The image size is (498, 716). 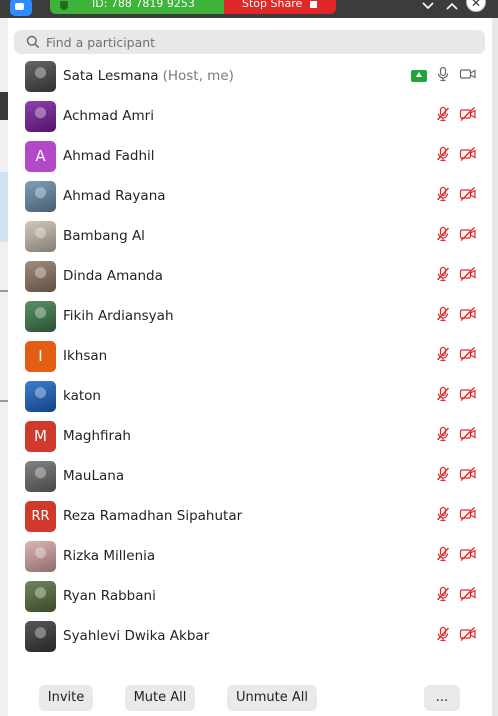 I want to click on participant-name: Rizka Millenia, so click(x=109, y=556).